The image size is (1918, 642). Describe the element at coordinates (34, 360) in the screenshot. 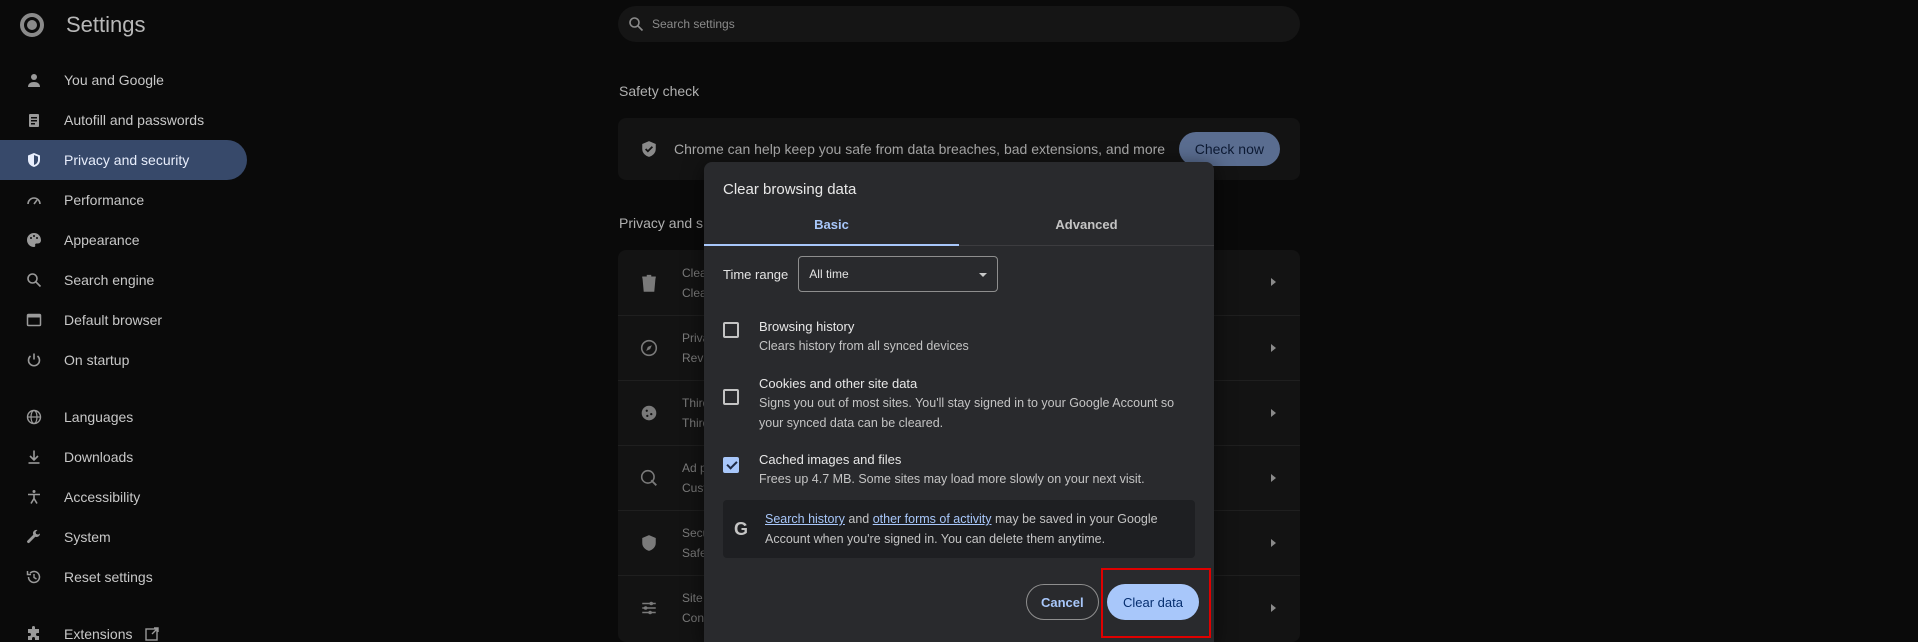

I see `power-icon` at that location.